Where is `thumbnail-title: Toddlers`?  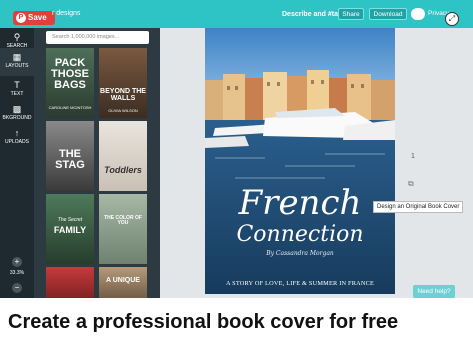
thumbnail-title: Toddlers is located at coordinates (123, 170).